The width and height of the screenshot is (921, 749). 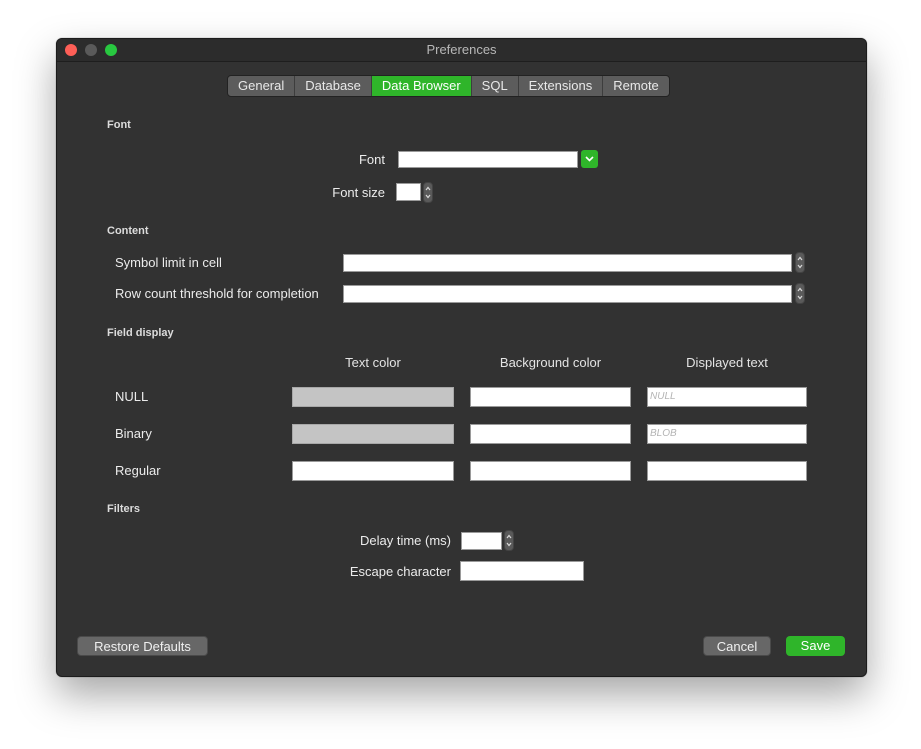 I want to click on tab-extensions: Extensions, so click(x=561, y=86).